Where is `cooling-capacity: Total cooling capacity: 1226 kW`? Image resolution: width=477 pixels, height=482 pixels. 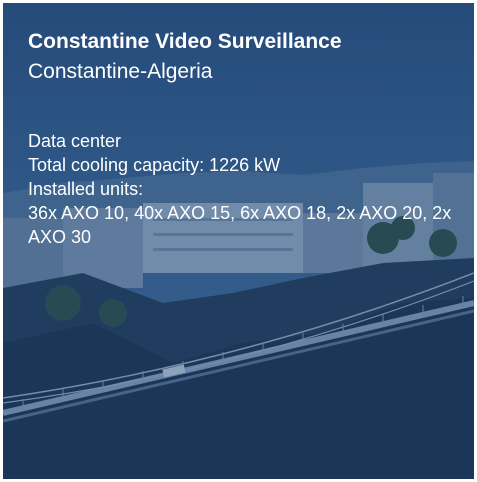 cooling-capacity: Total cooling capacity: 1226 kW is located at coordinates (154, 165).